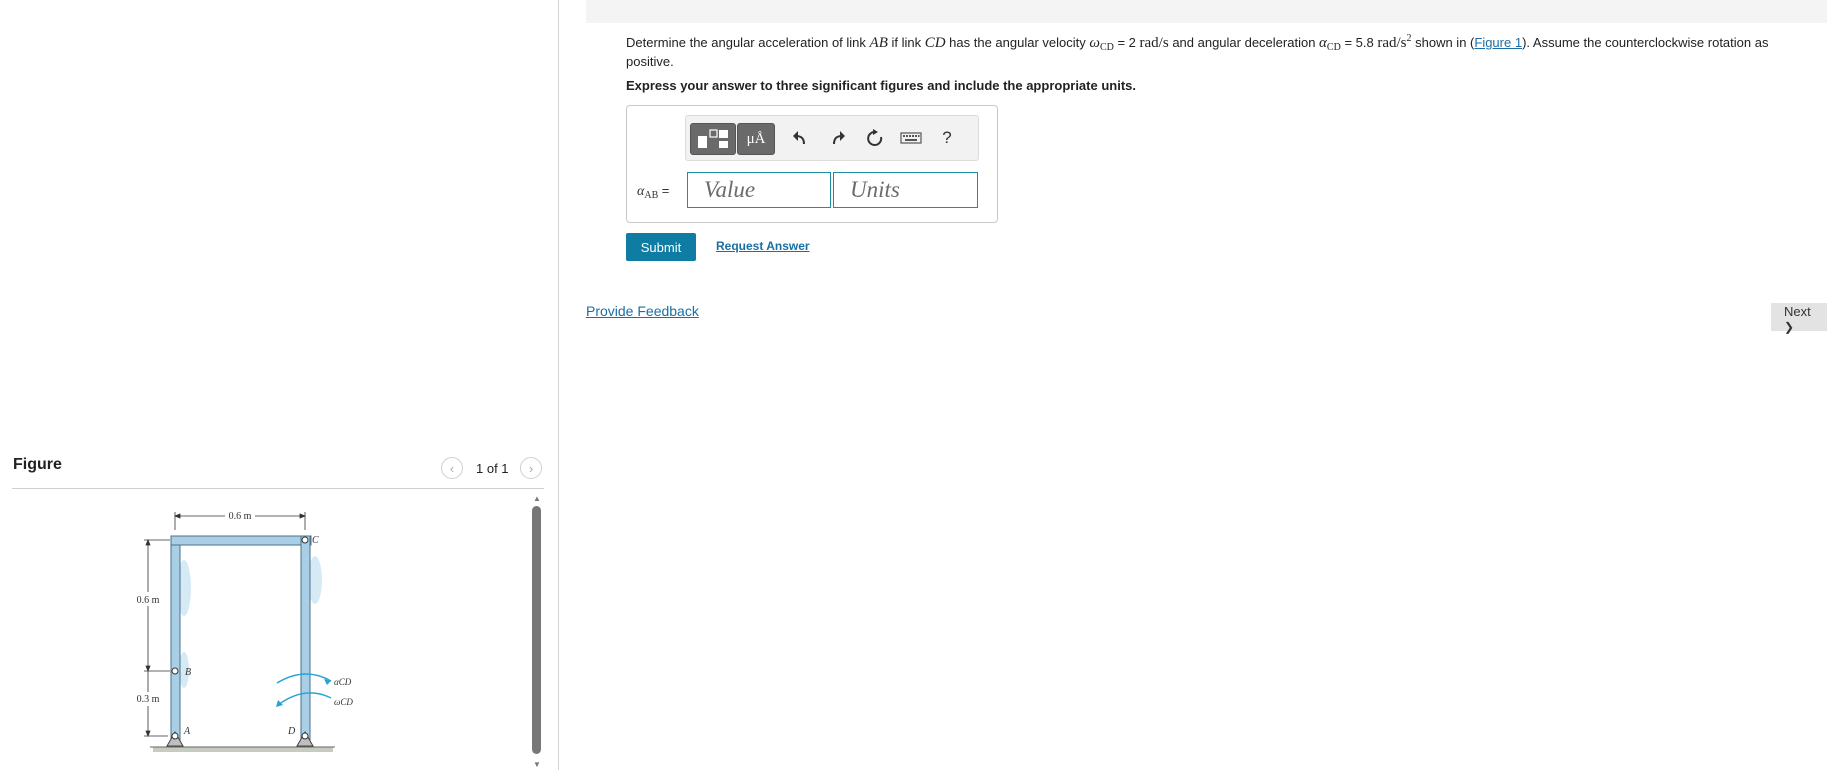 Image resolution: width=1827 pixels, height=770 pixels. I want to click on units-input, so click(905, 190).